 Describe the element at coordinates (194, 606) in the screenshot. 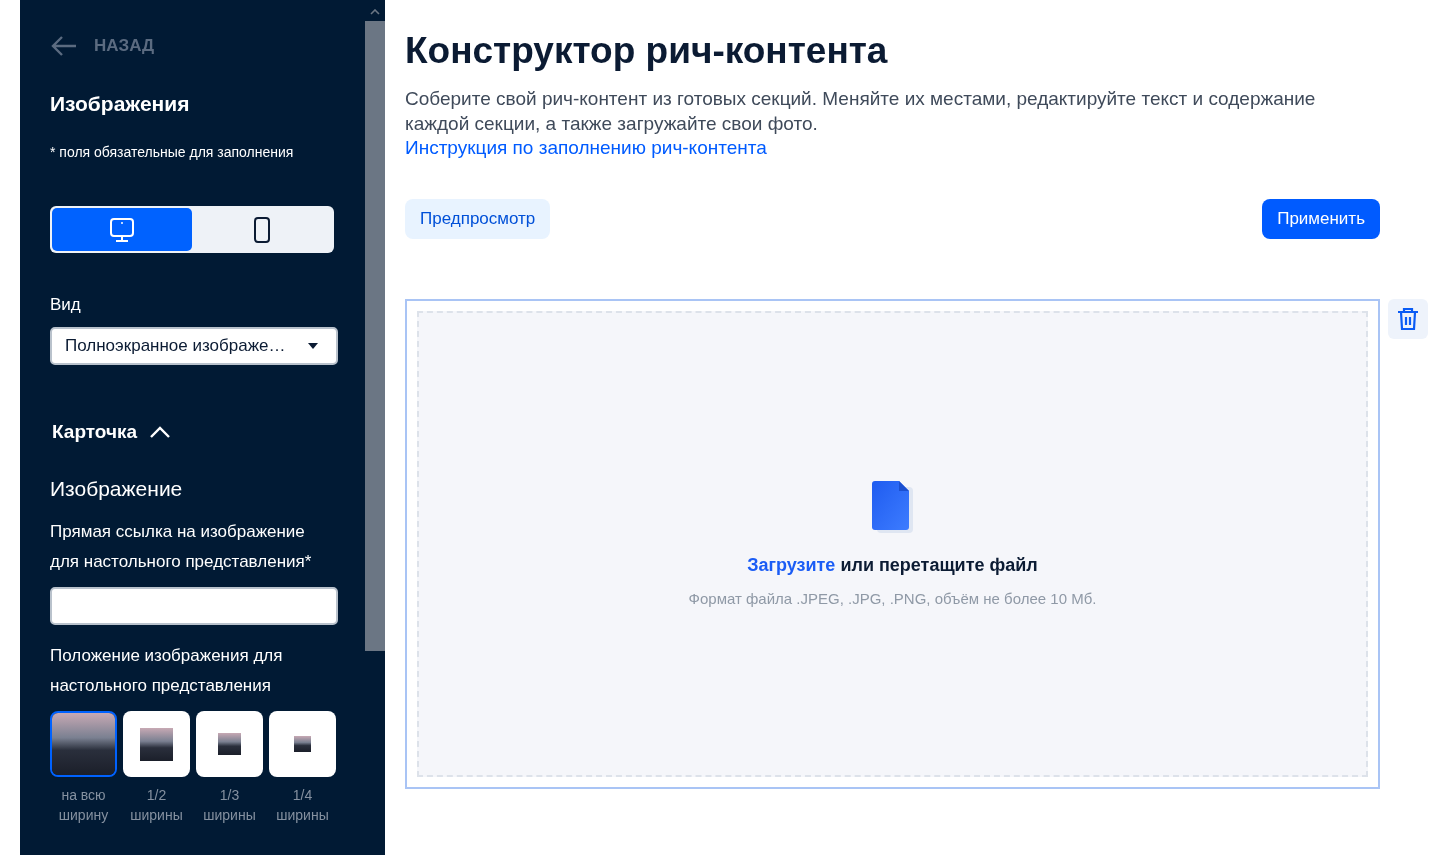

I see `input-field` at that location.